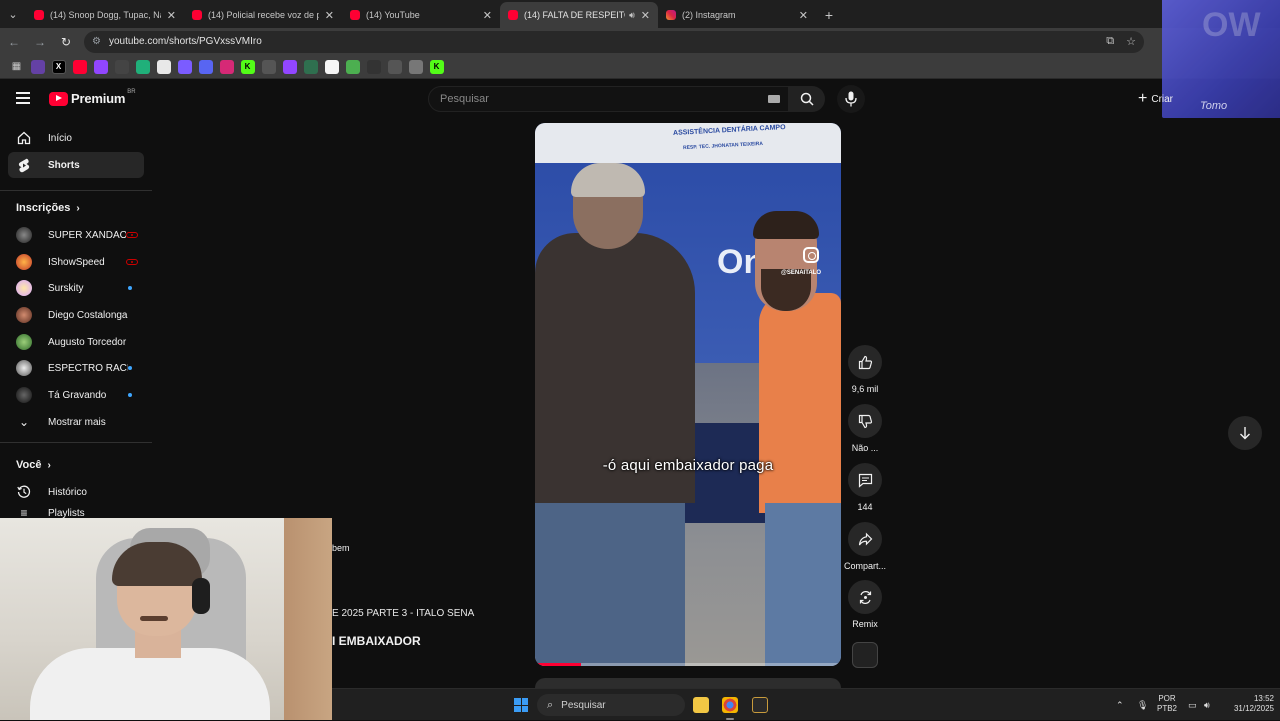  What do you see at coordinates (1167, 704) in the screenshot?
I see `input-language-indicator: POR PTB2` at bounding box center [1167, 704].